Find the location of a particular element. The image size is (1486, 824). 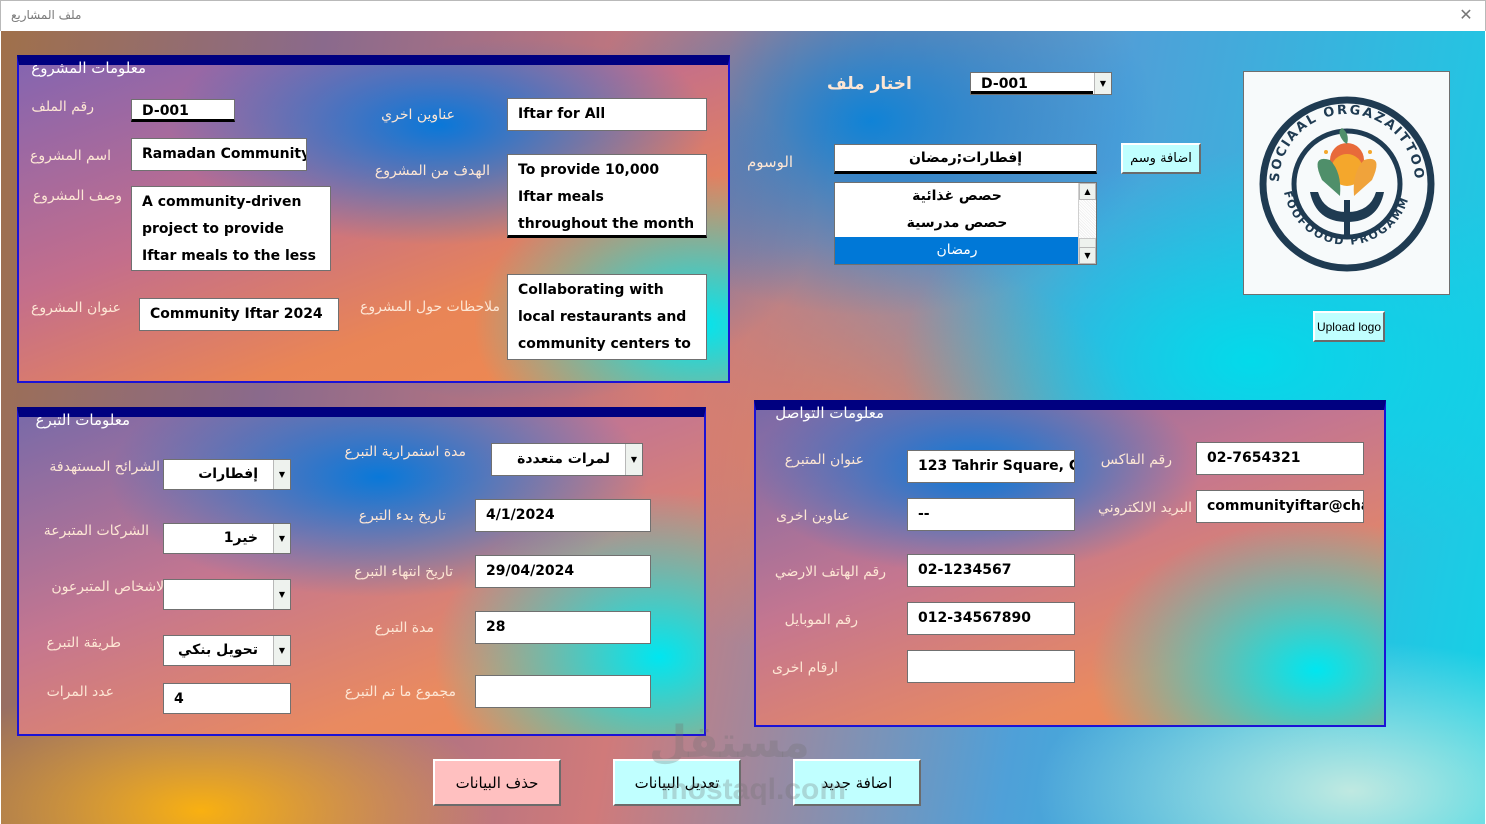

donation-method-value: تحويل بنكي is located at coordinates (217, 650).